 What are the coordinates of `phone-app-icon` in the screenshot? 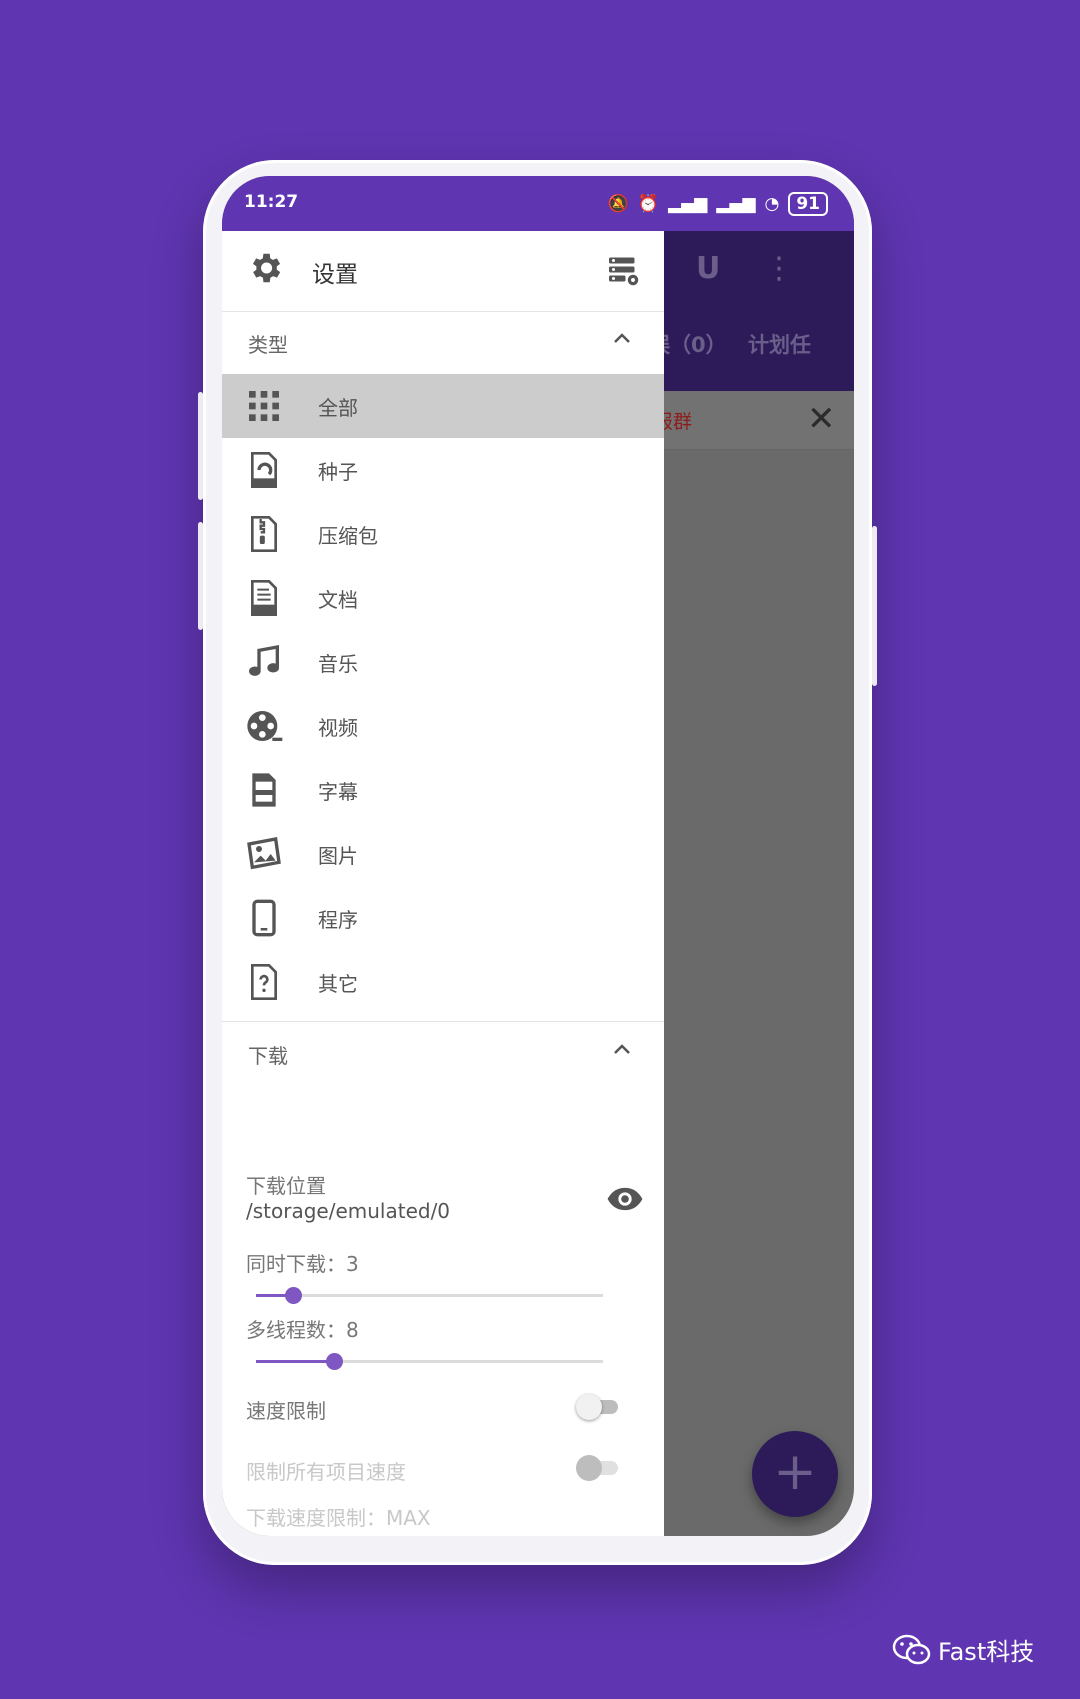 It's located at (264, 918).